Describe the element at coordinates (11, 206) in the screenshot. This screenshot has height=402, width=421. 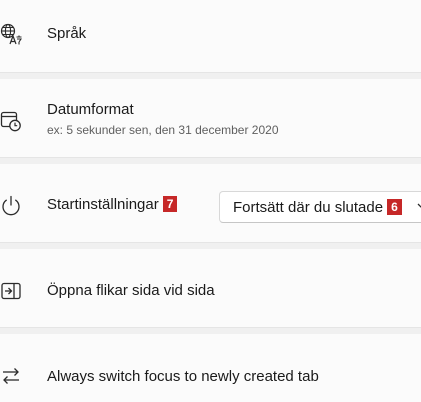
I see `power-icon` at that location.